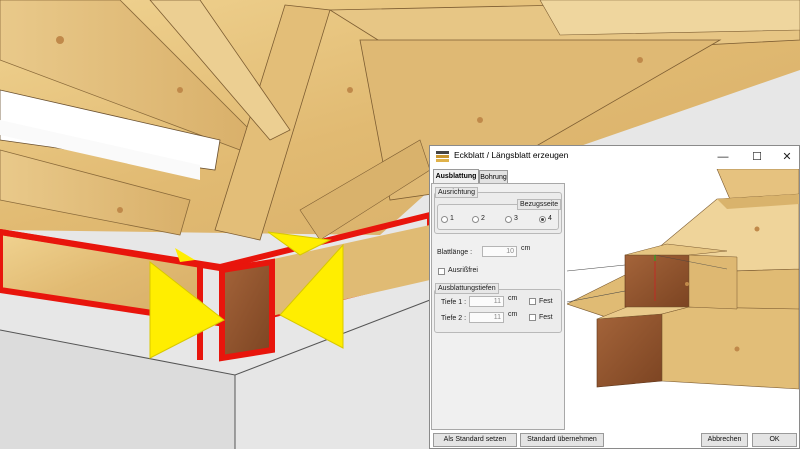 The width and height of the screenshot is (800, 449). What do you see at coordinates (475, 440) in the screenshot?
I see `als-standard-setzen-button: Als Standard setzen` at bounding box center [475, 440].